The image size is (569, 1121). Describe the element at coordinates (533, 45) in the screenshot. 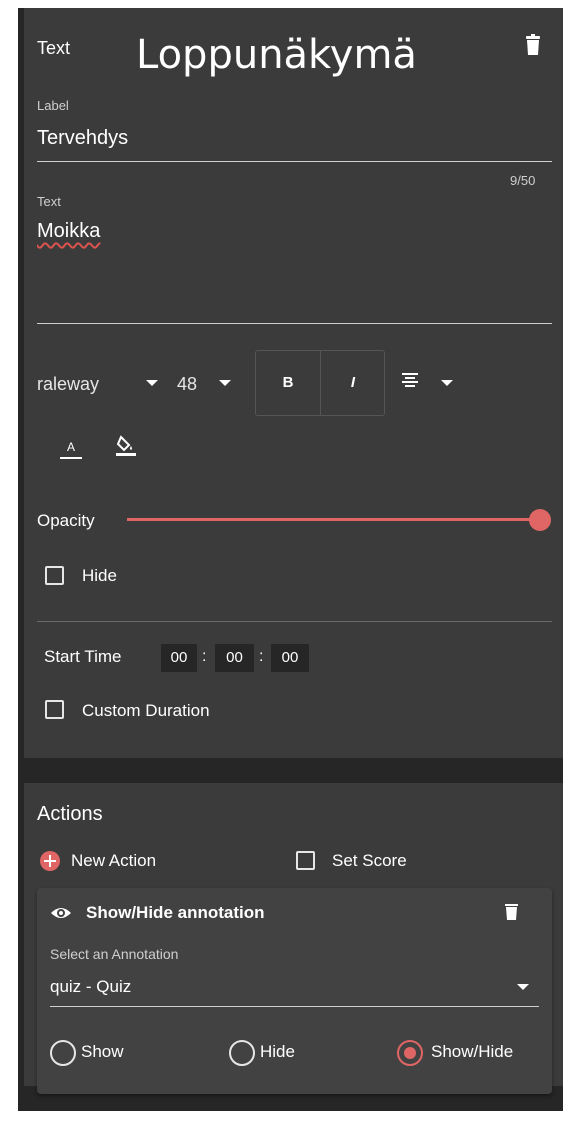

I see `trash-icon` at that location.